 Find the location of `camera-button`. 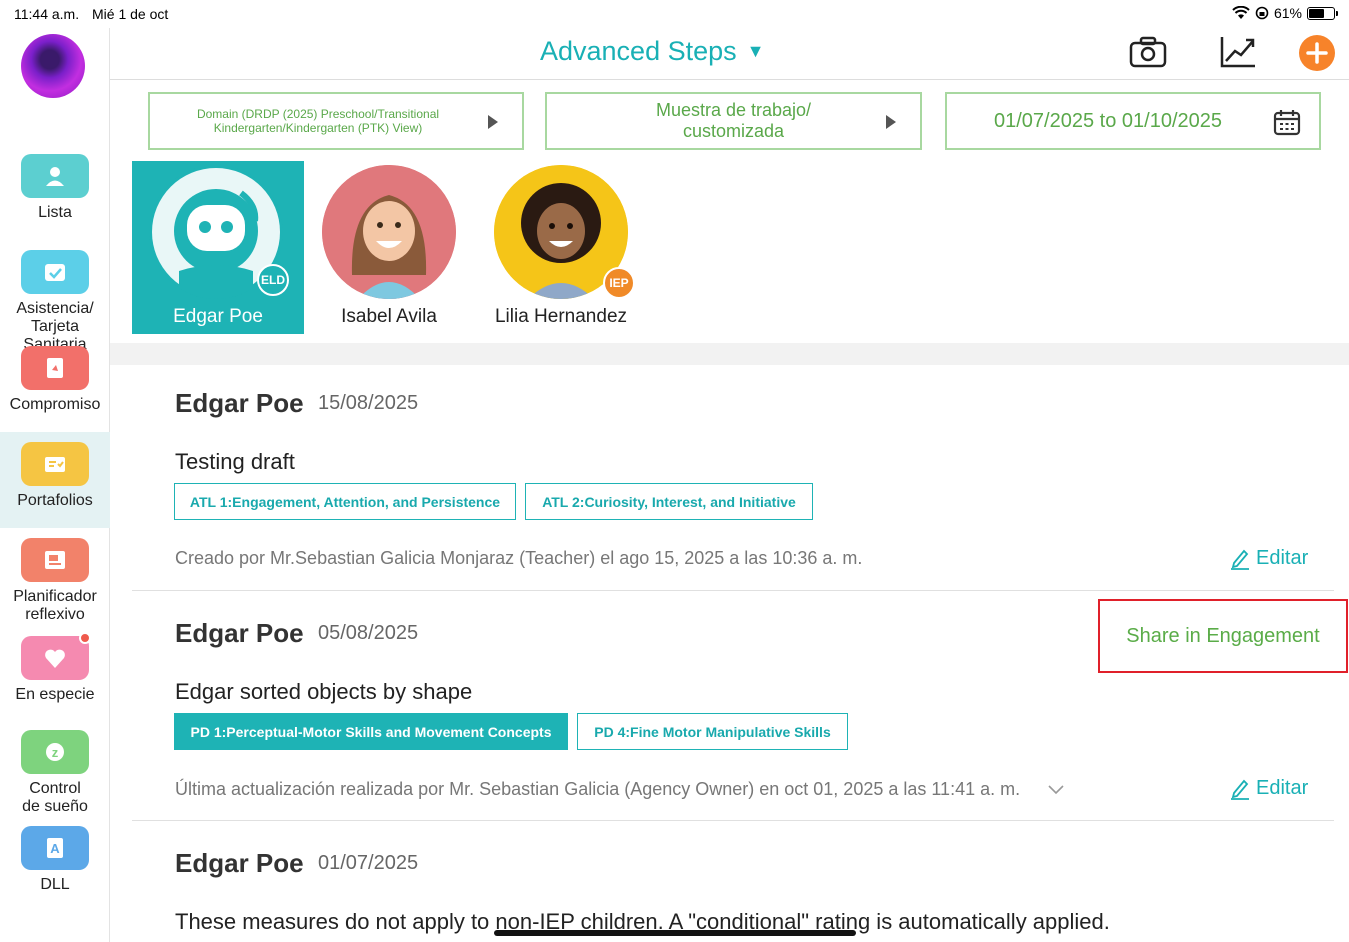

camera-button is located at coordinates (1148, 52).